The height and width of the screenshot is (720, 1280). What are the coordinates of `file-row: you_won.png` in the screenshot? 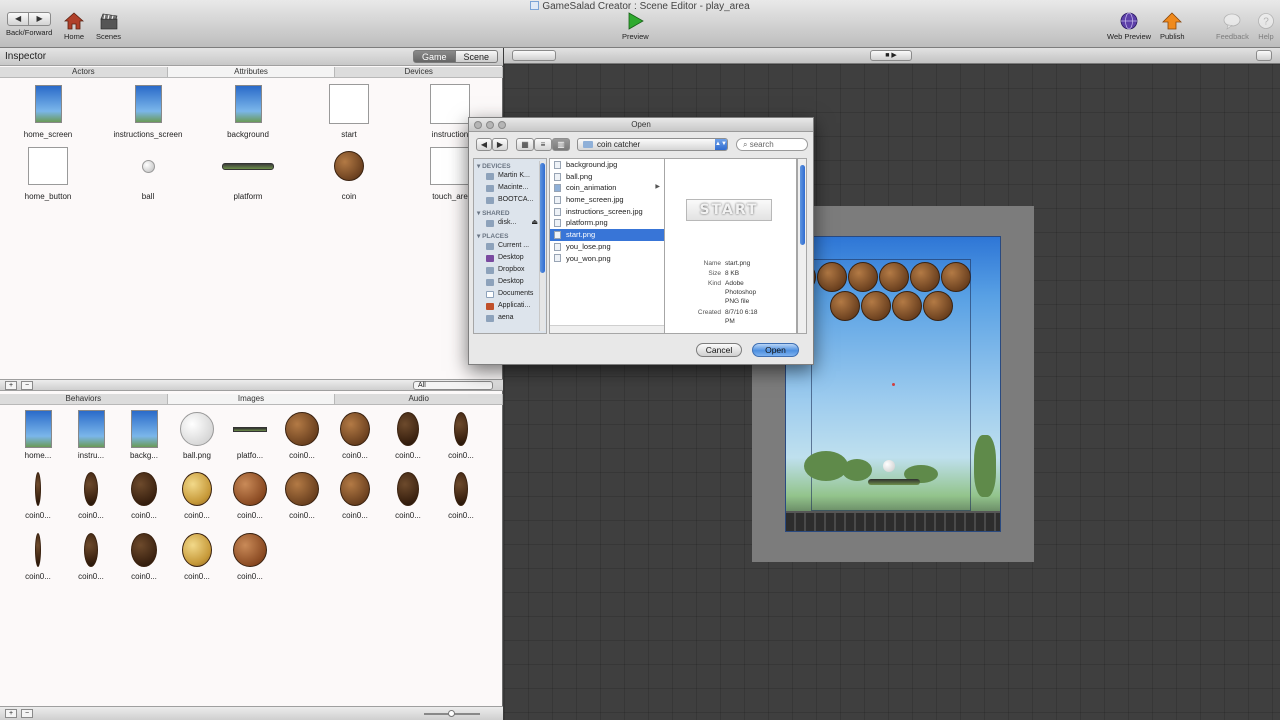 It's located at (607, 259).